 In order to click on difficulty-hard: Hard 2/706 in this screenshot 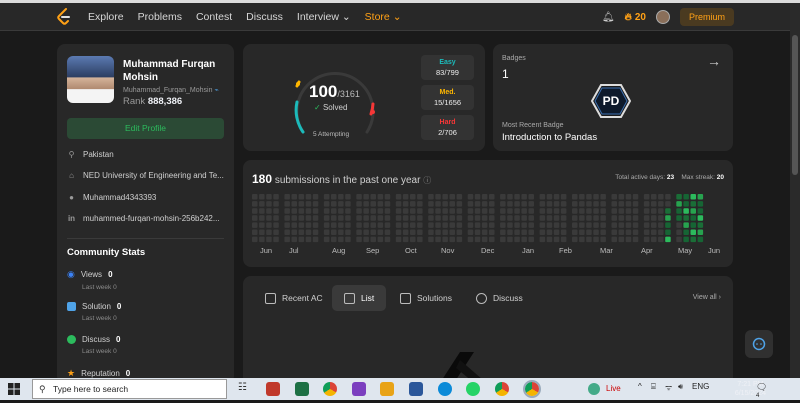, I will do `click(447, 127)`.